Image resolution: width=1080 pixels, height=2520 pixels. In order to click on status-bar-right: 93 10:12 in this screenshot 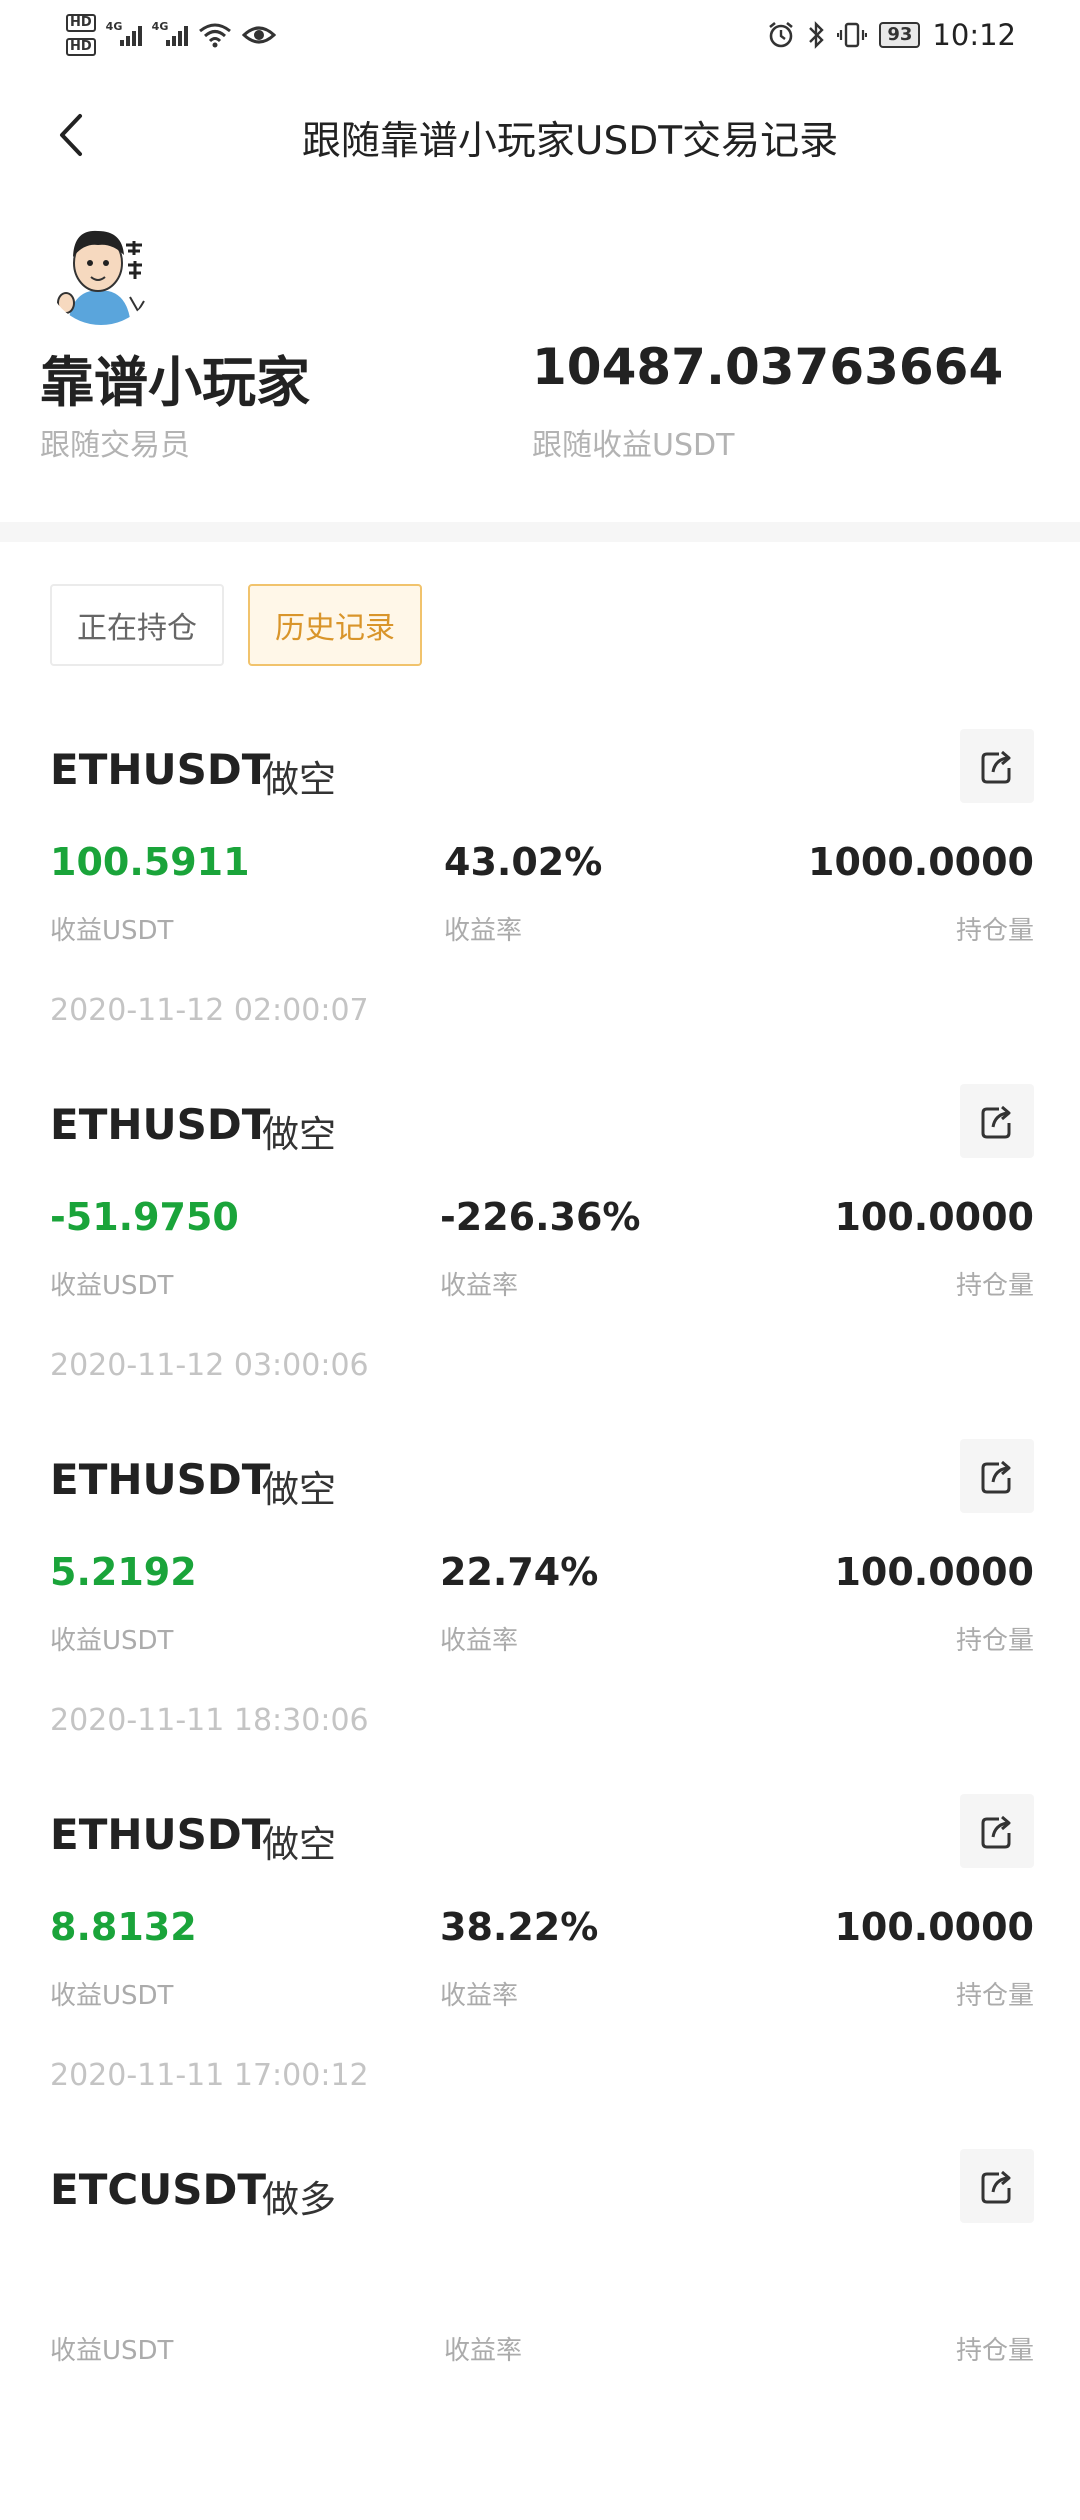, I will do `click(891, 35)`.